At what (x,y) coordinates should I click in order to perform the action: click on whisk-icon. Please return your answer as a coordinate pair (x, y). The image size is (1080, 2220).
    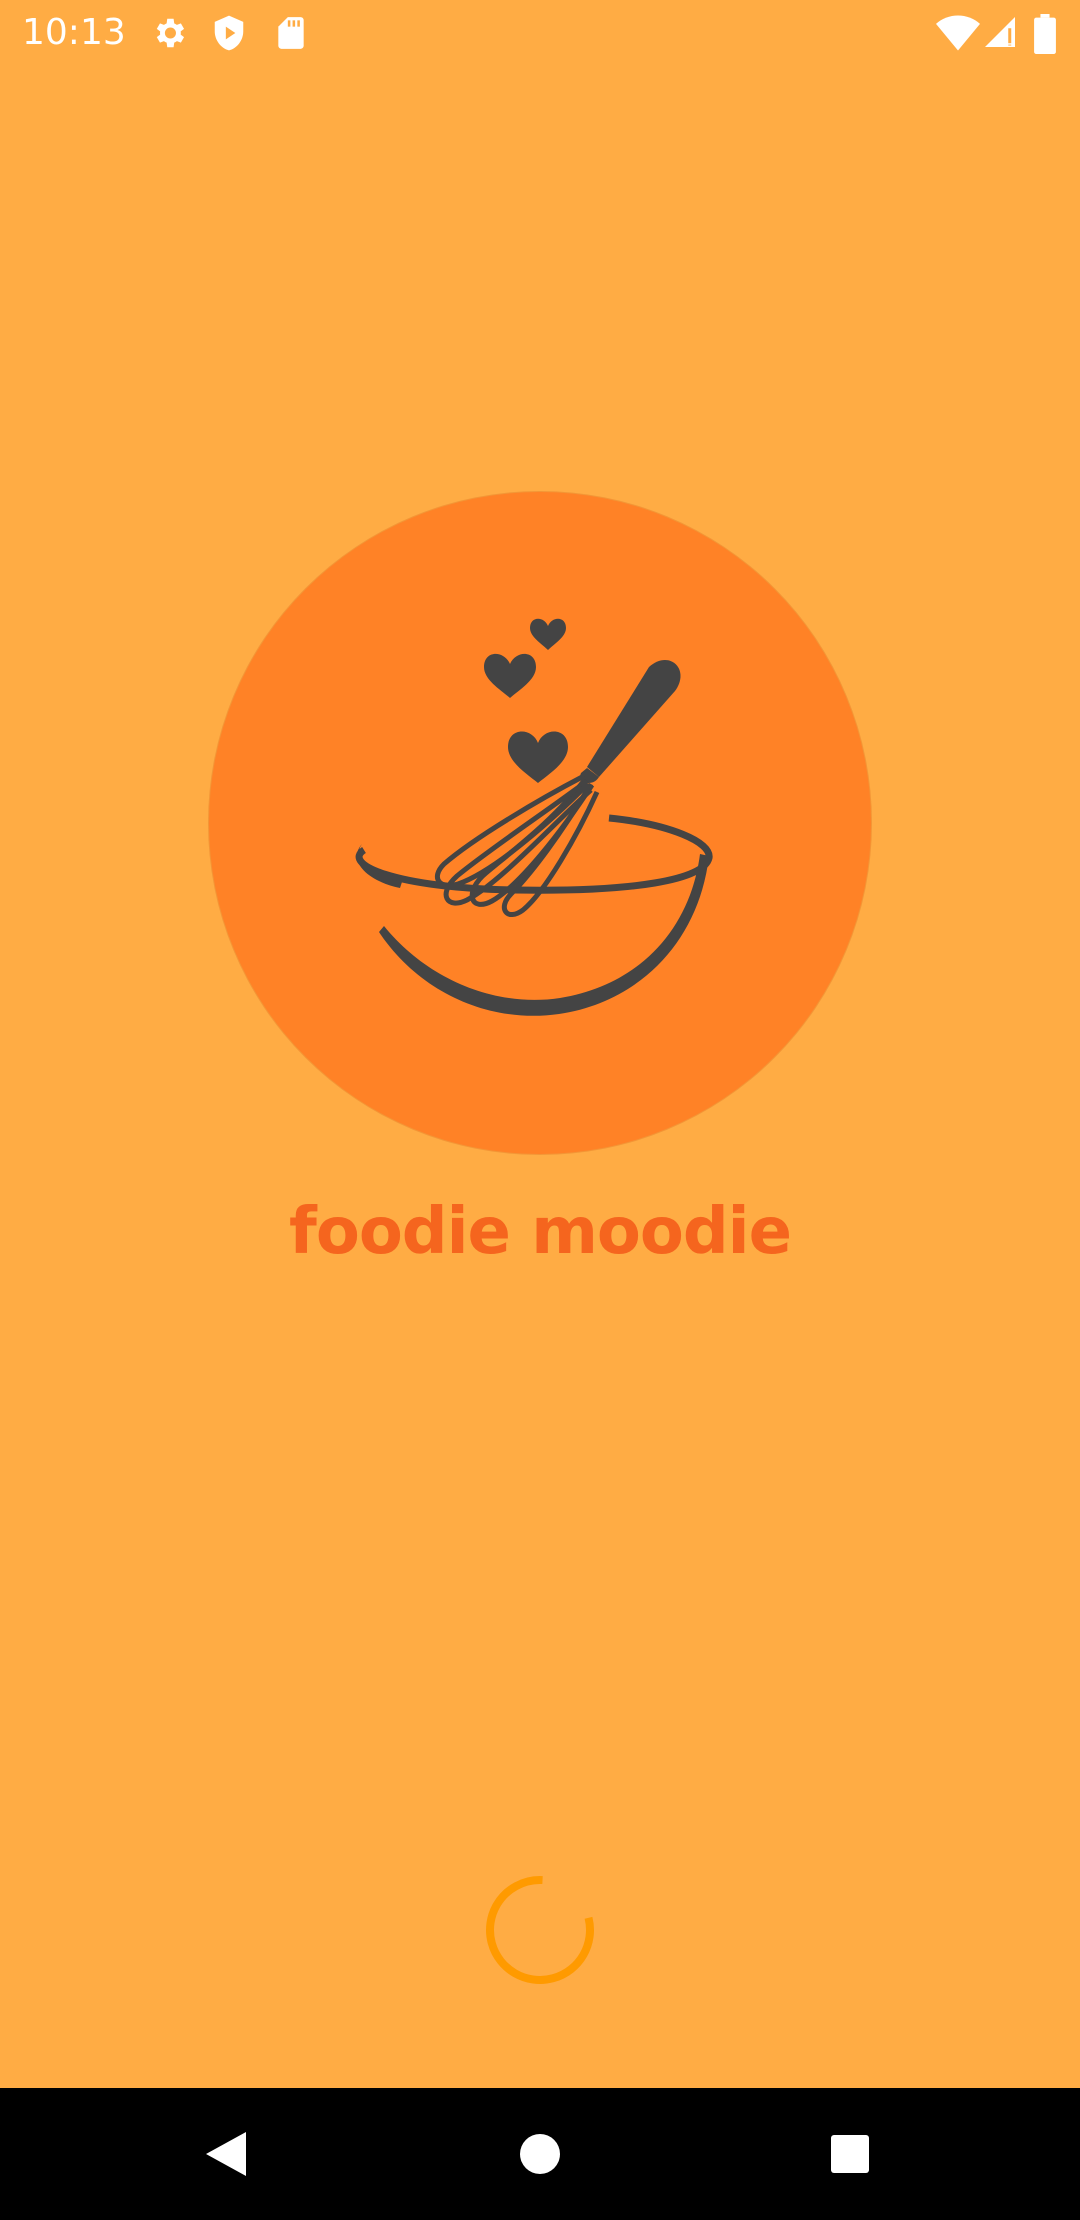
    Looking at the image, I should click on (558, 788).